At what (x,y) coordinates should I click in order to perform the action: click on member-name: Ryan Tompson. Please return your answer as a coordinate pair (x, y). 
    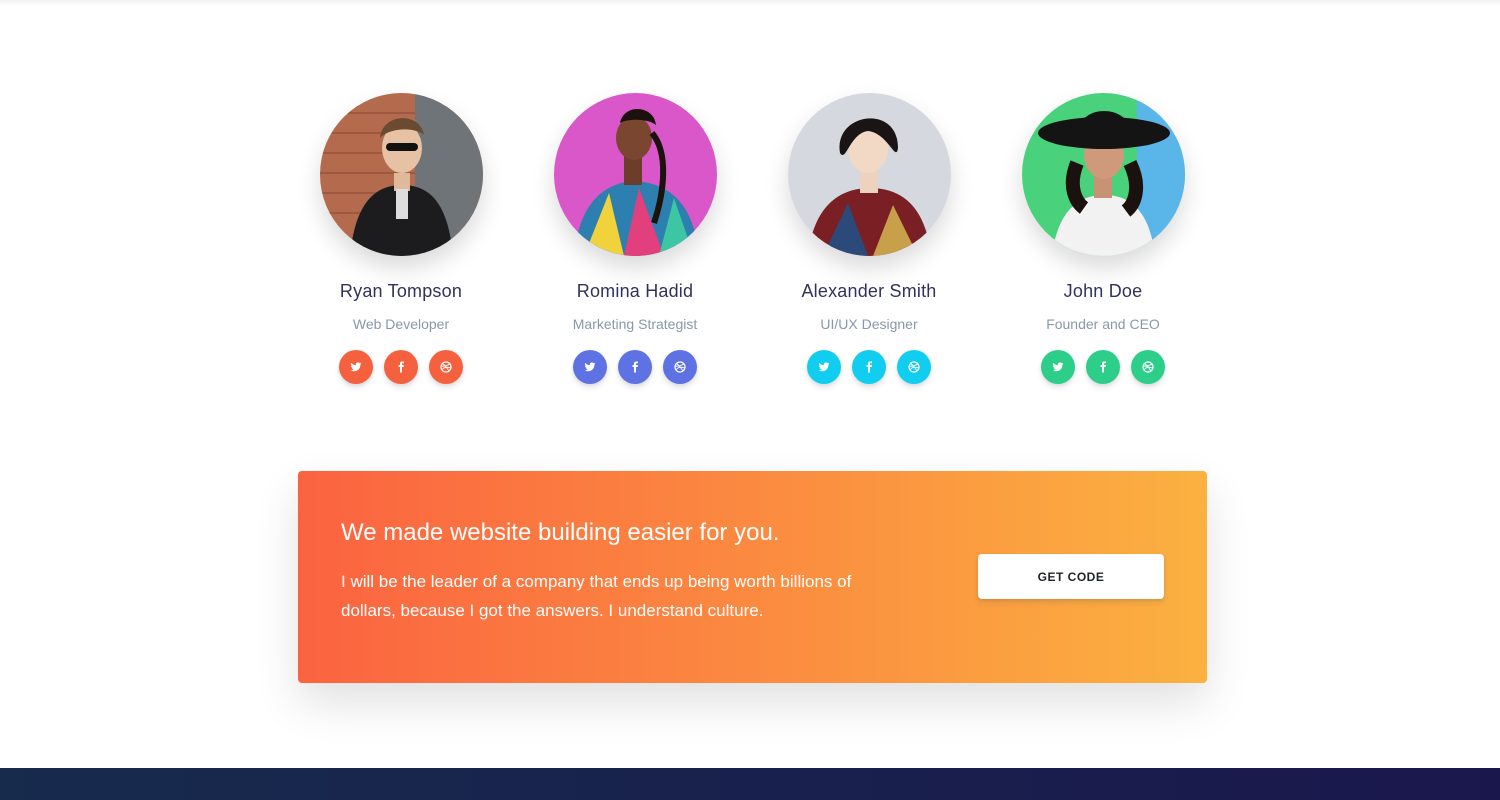
    Looking at the image, I should click on (401, 291).